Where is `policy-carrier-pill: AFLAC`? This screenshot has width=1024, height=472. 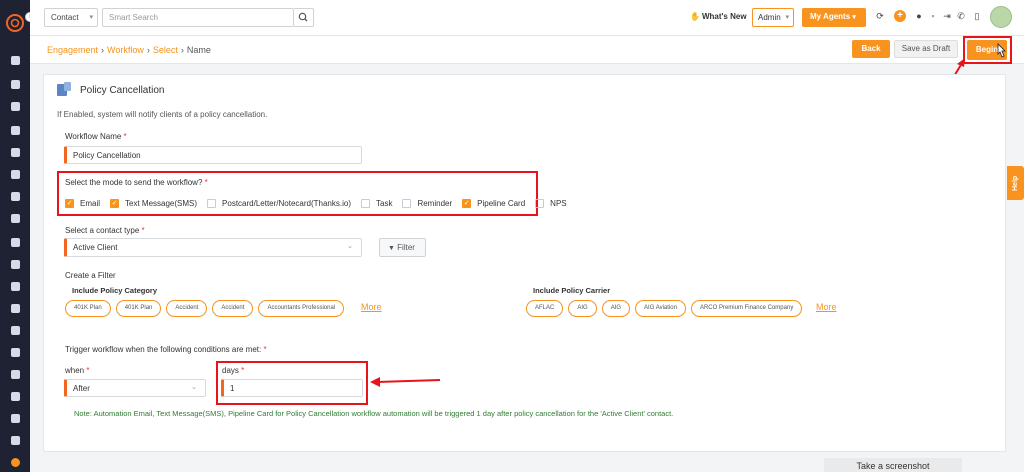
policy-carrier-pill: AFLAC is located at coordinates (545, 308).